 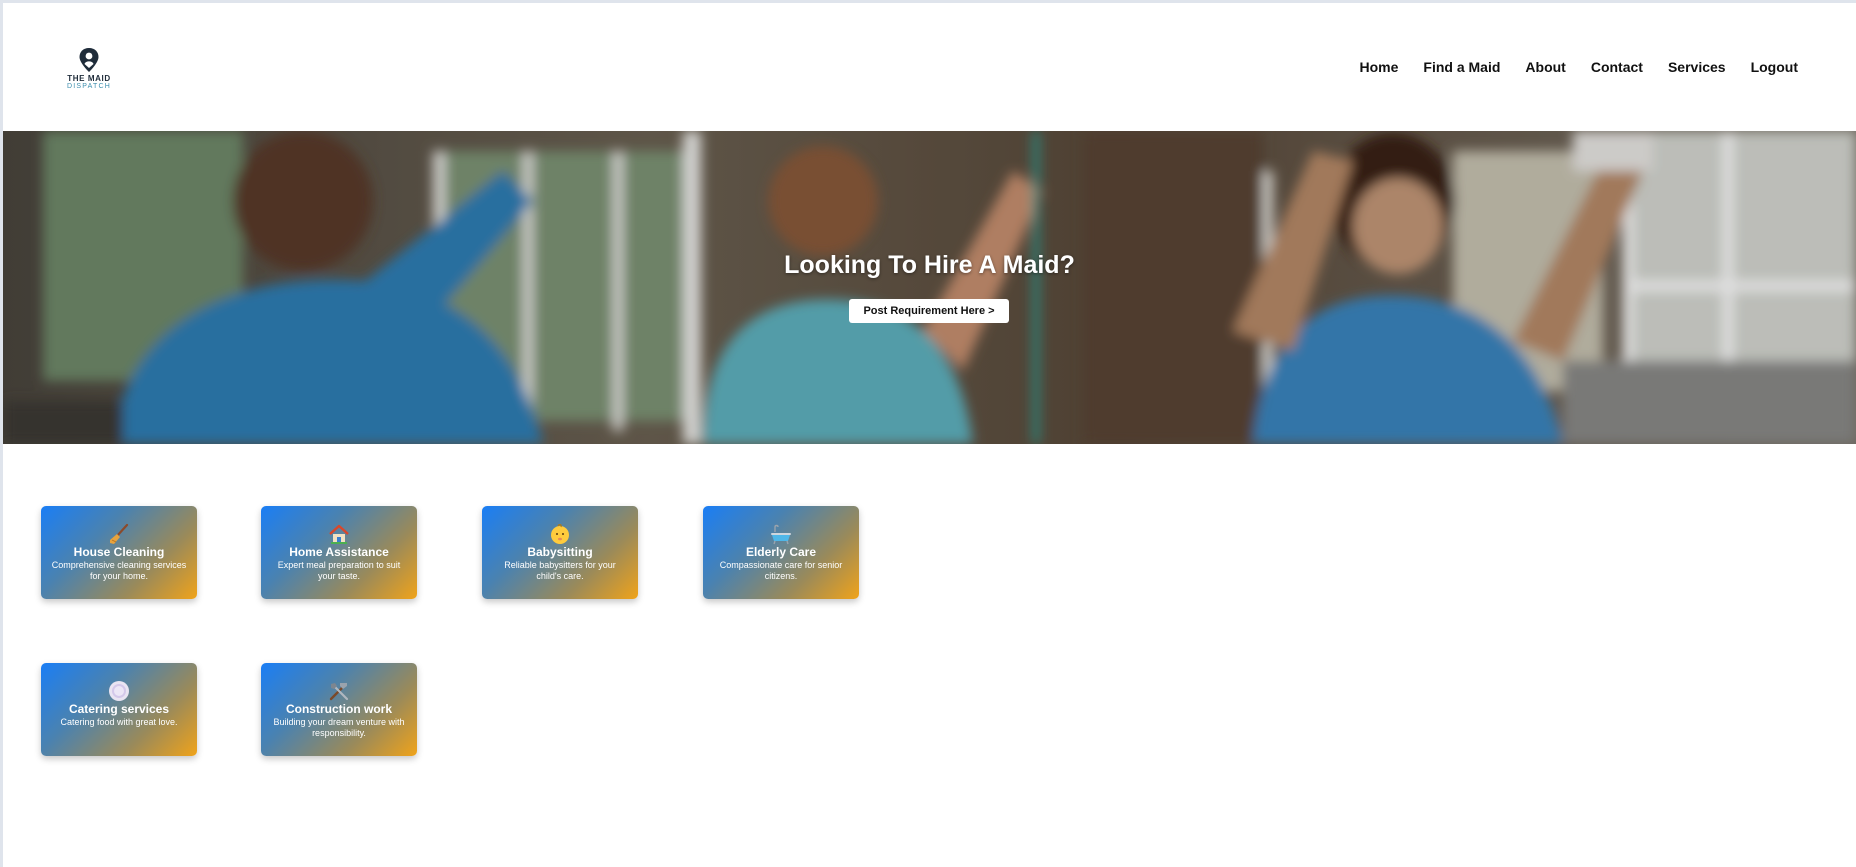 What do you see at coordinates (1379, 67) in the screenshot?
I see `nav-home: Home` at bounding box center [1379, 67].